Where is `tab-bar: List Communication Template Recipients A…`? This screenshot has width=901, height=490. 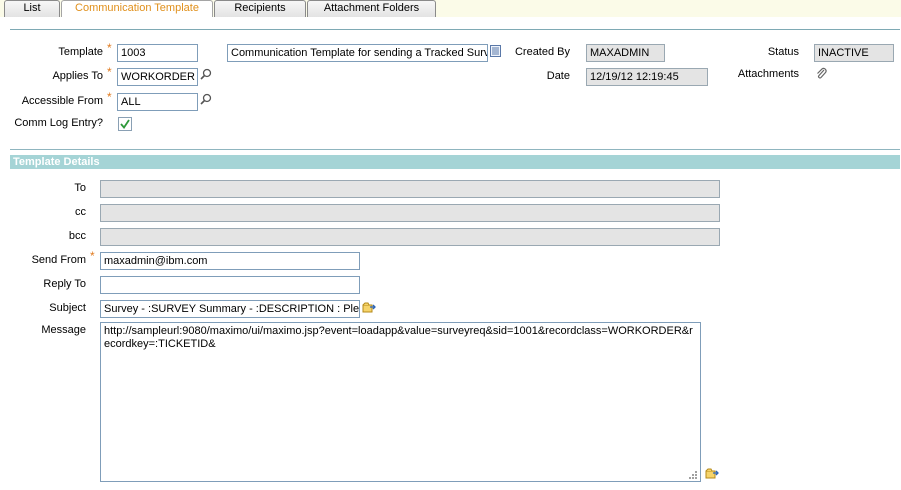 tab-bar: List Communication Template Recipients A… is located at coordinates (450, 8).